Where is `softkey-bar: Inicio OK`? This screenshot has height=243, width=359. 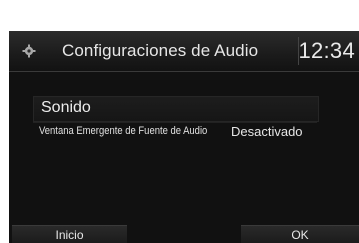
softkey-bar: Inicio OK is located at coordinates (184, 232).